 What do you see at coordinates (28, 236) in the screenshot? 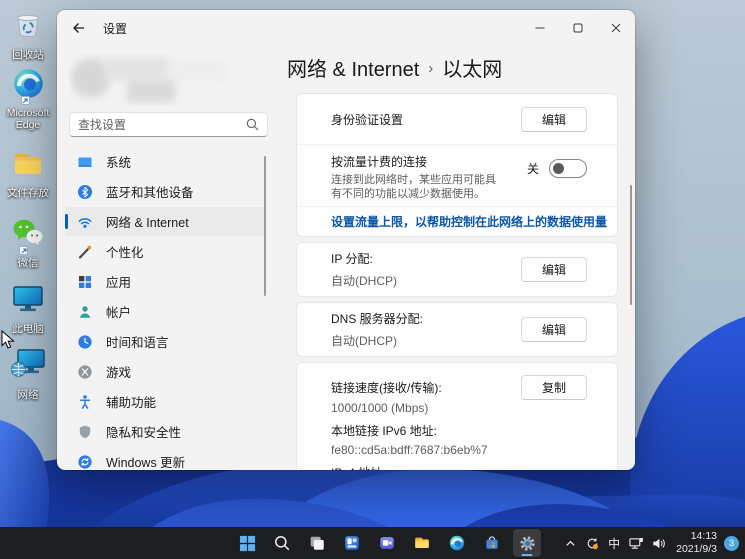
I see `wechat-icon` at bounding box center [28, 236].